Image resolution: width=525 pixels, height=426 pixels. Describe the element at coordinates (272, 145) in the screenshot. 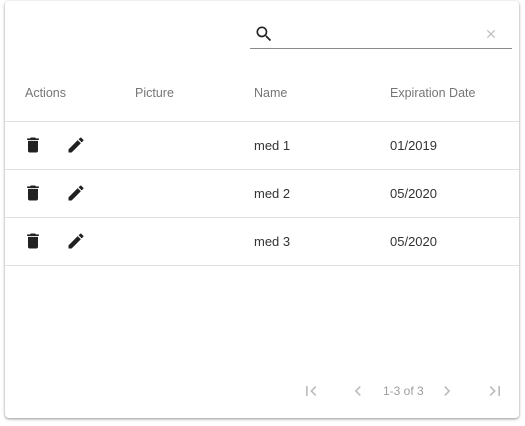

I see `row-name: med 1` at that location.